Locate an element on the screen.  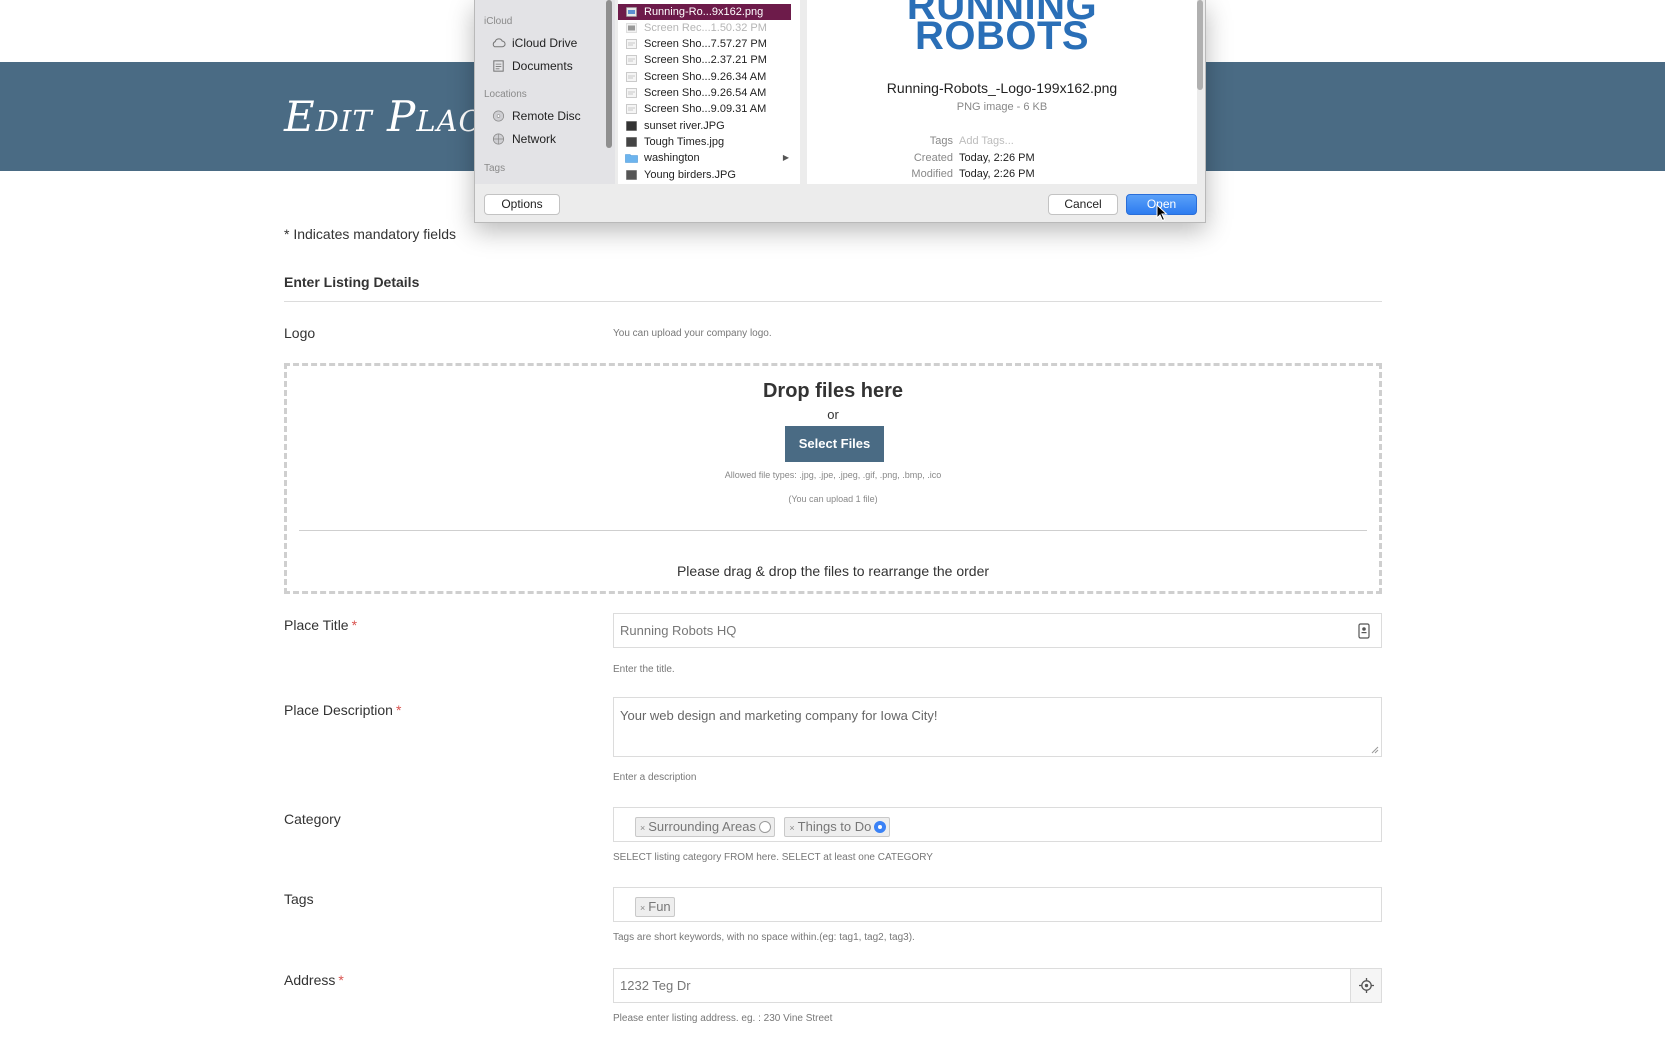
place-title-input: Running Robots HQ is located at coordinates (997, 630).